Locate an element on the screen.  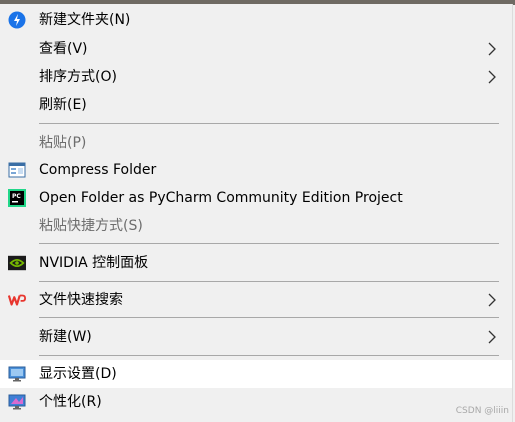
menu-item-label: 粘贴(P) is located at coordinates (63, 143).